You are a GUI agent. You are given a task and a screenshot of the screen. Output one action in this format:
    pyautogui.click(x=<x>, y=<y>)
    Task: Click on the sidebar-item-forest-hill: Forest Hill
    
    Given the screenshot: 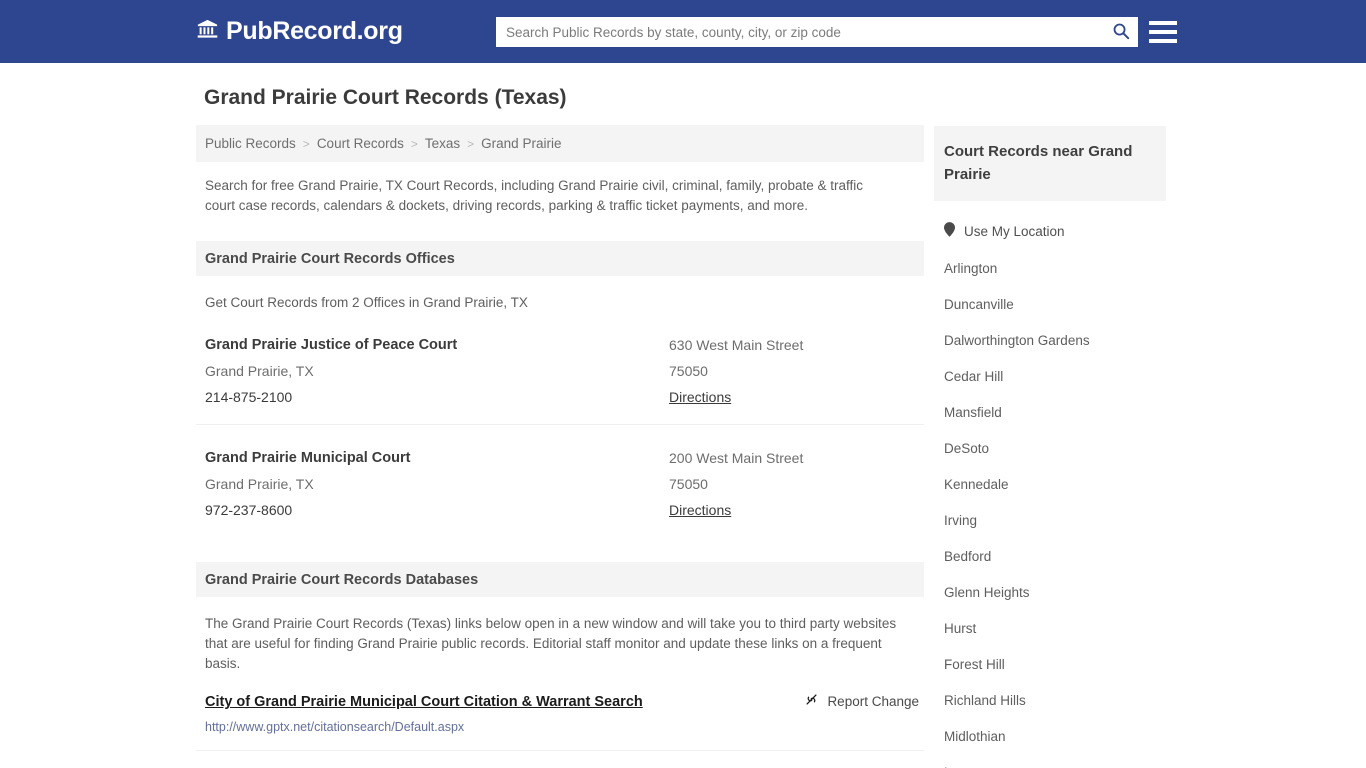 What is the action you would take?
    pyautogui.click(x=1050, y=665)
    